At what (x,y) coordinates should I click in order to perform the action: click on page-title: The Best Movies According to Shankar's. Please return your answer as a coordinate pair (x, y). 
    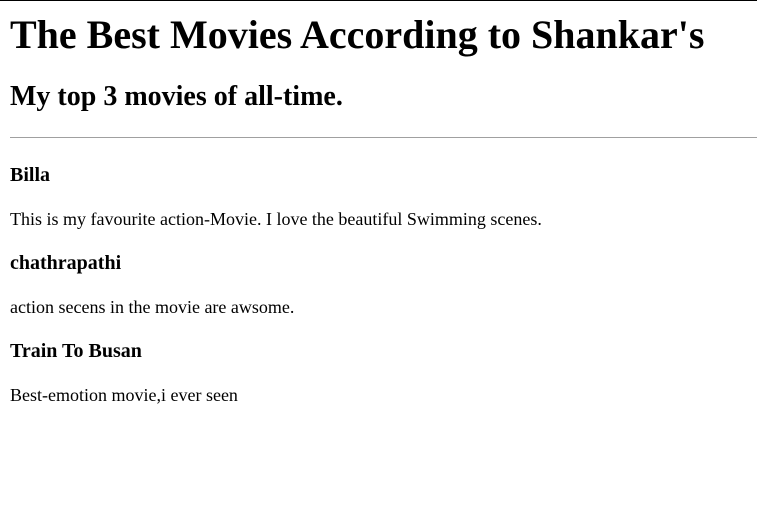
    Looking at the image, I should click on (357, 34).